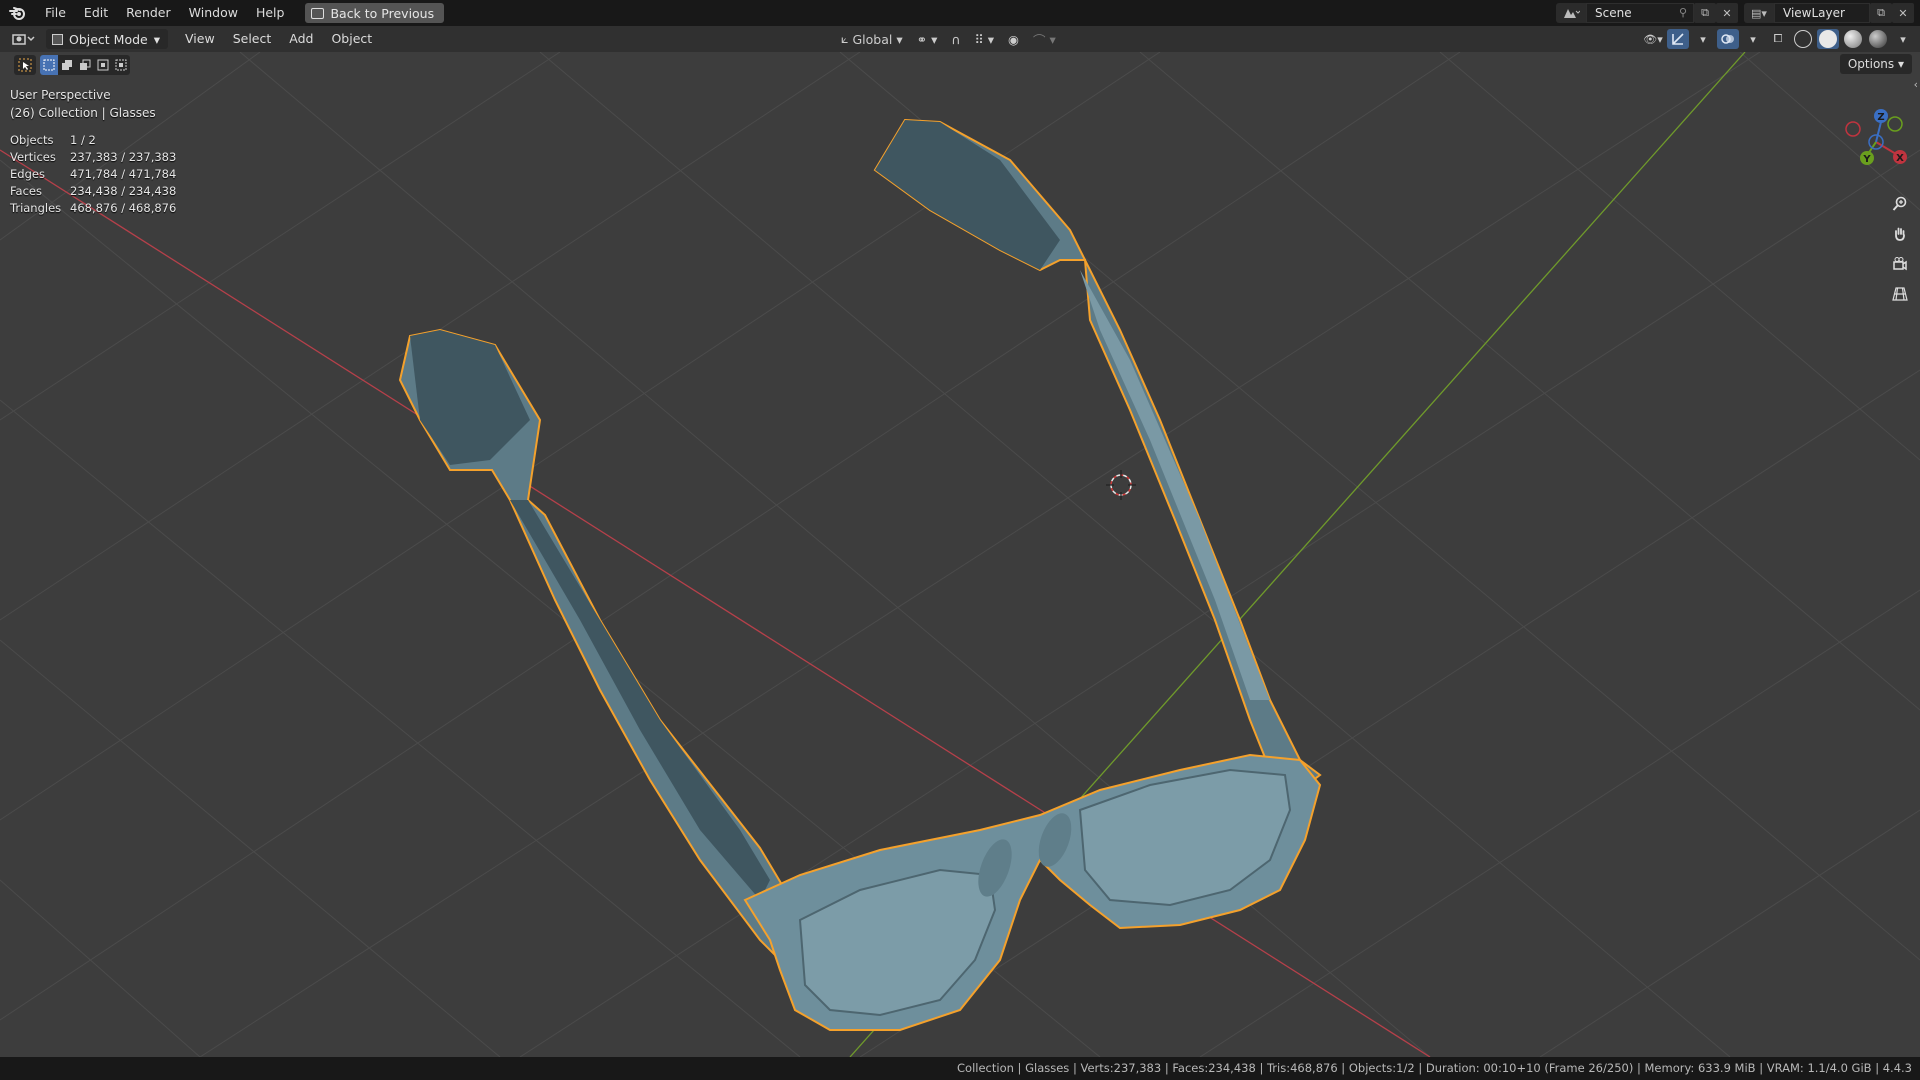  I want to click on scene-selector: Scene ⚲ ⧉ ✕, so click(1647, 13).